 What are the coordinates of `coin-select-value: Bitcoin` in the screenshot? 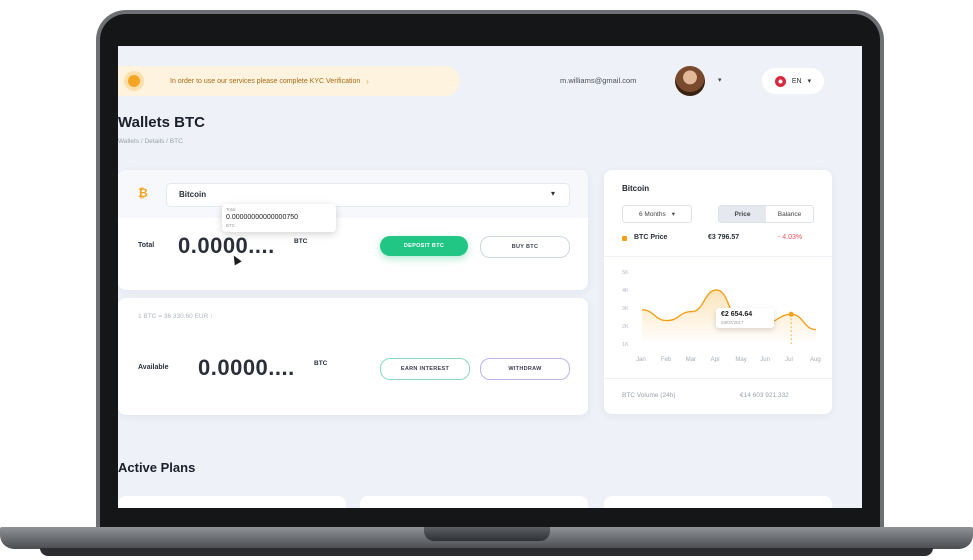 It's located at (193, 194).